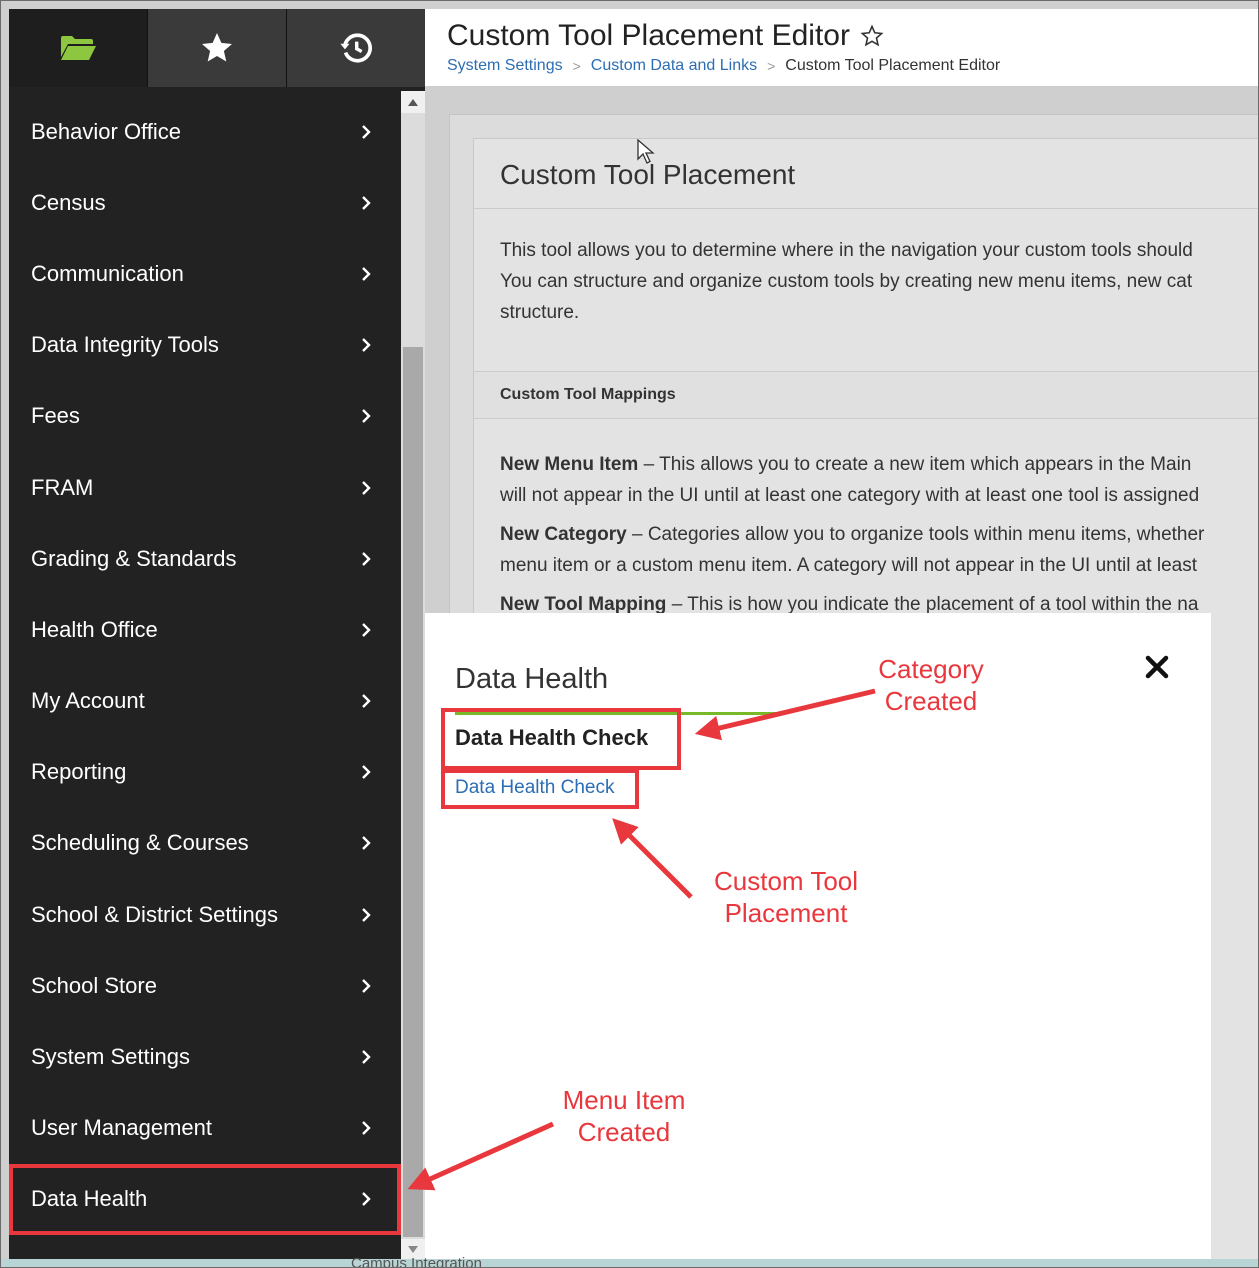 The width and height of the screenshot is (1259, 1268). Describe the element at coordinates (205, 629) in the screenshot. I see `sidebar-item-health-office: Health Office` at that location.